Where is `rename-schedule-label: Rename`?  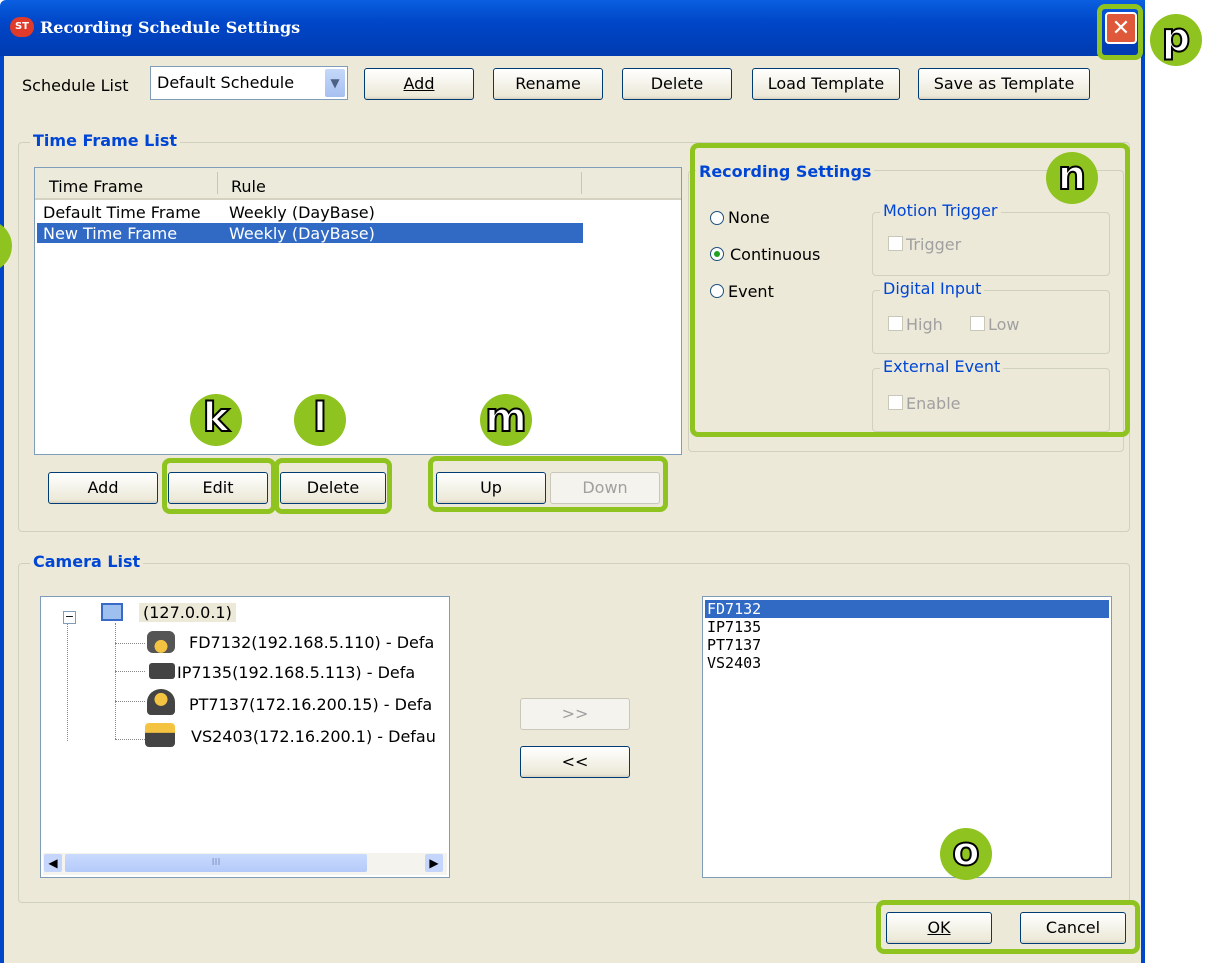
rename-schedule-label: Rename is located at coordinates (548, 83).